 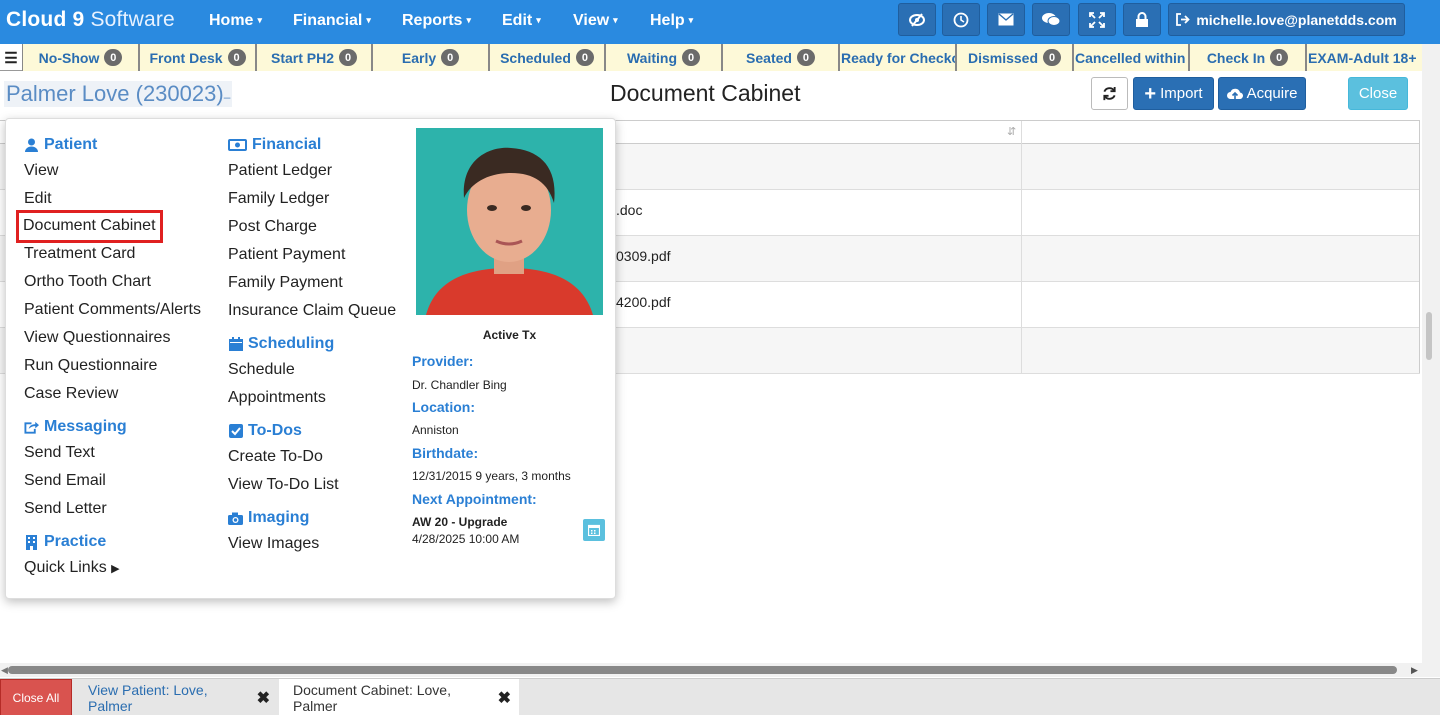 What do you see at coordinates (460, 522) in the screenshot?
I see `next-appointment-type: AW 20 - Upgrade` at bounding box center [460, 522].